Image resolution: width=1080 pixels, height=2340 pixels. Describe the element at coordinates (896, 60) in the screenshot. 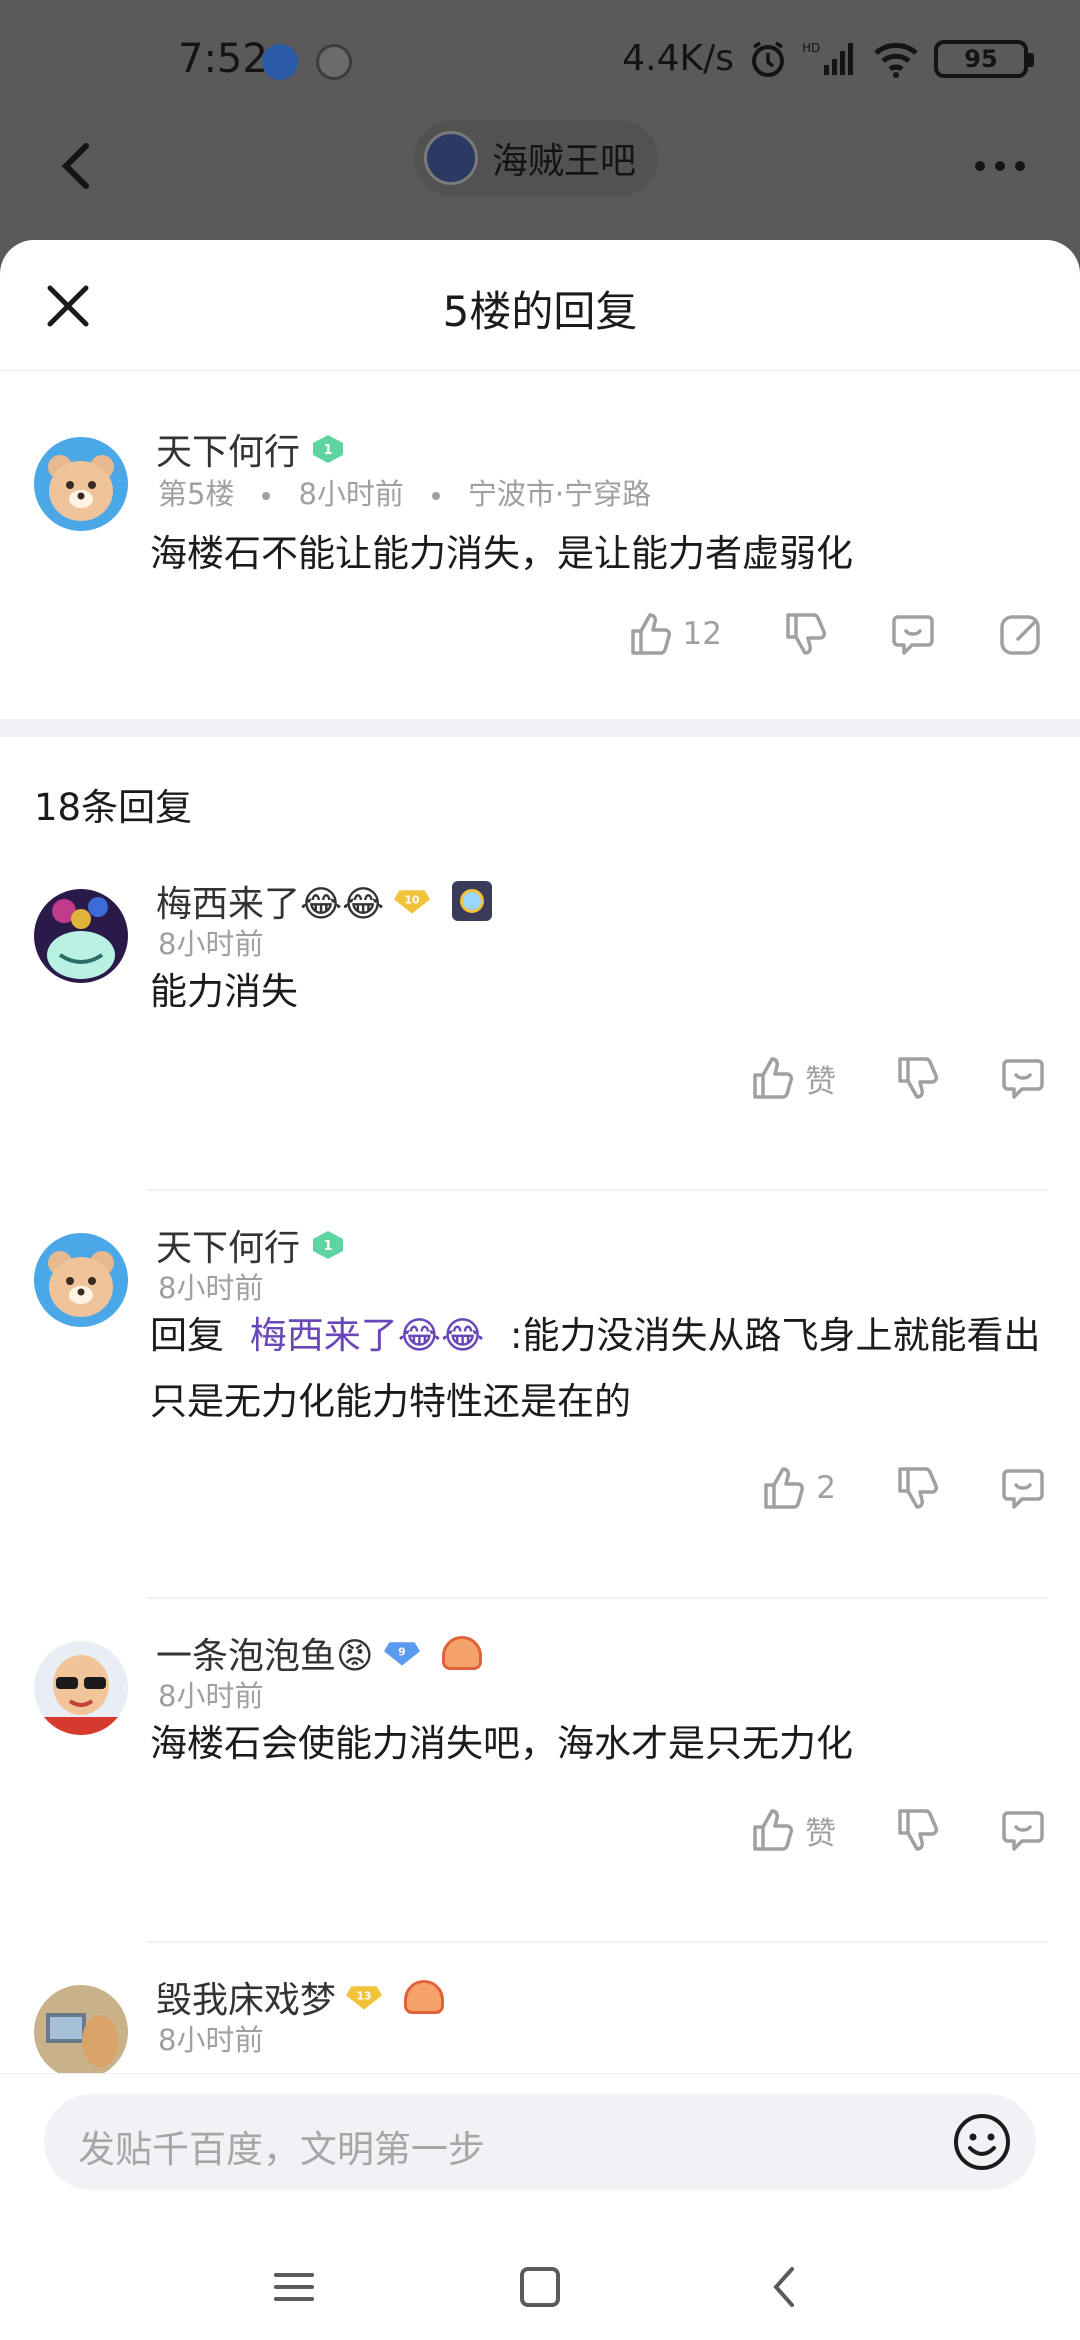

I see `wifi-icon` at that location.